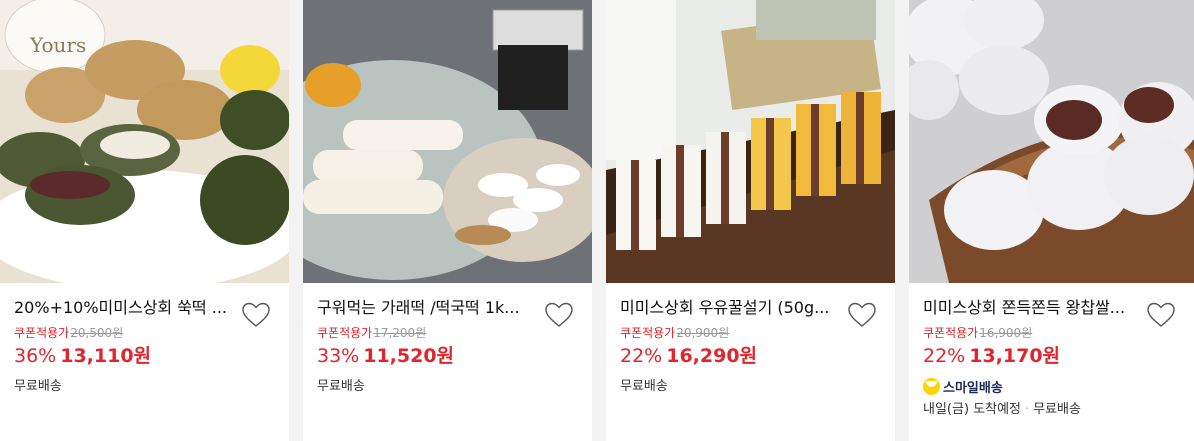 The height and width of the screenshot is (441, 1194). I want to click on discount-rate: 33%, so click(338, 356).